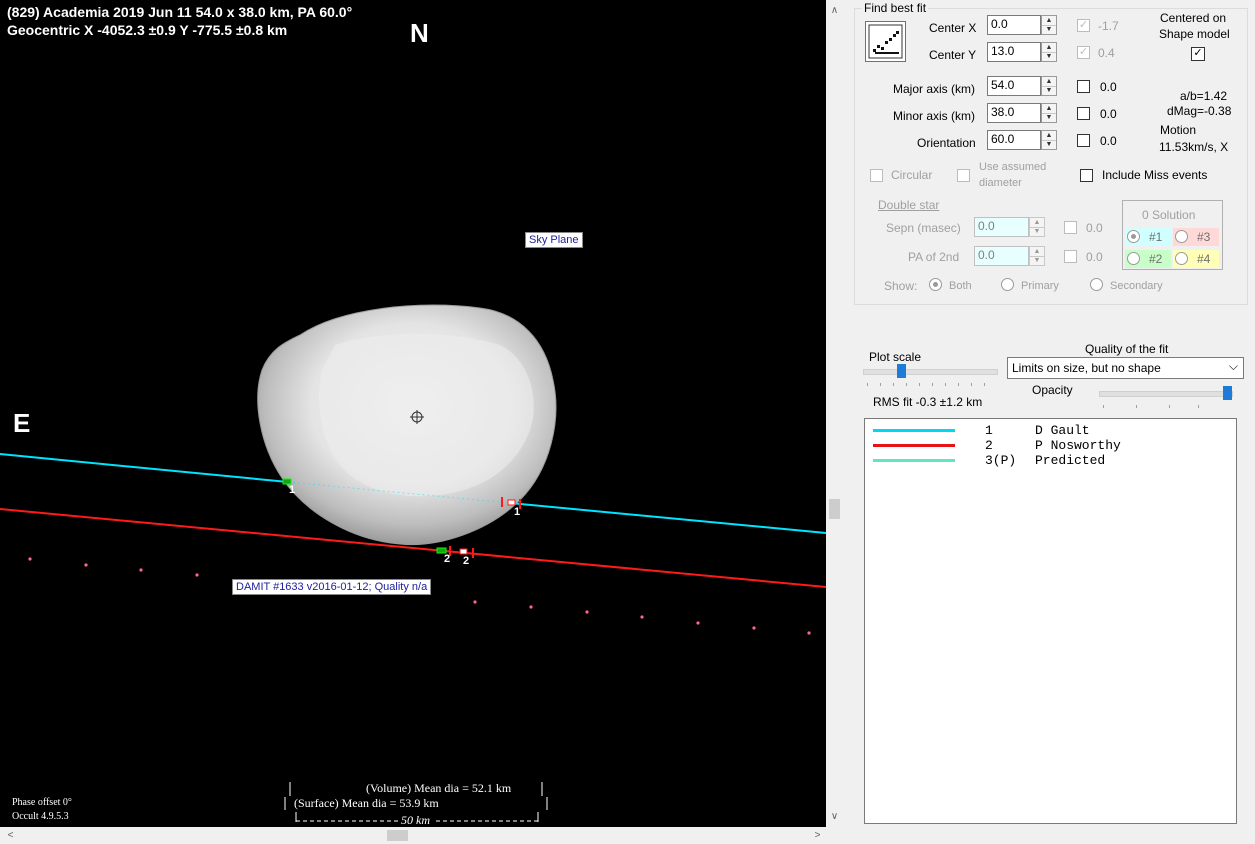 This screenshot has height=844, width=1255. I want to click on circular-label: Circular, so click(912, 175).